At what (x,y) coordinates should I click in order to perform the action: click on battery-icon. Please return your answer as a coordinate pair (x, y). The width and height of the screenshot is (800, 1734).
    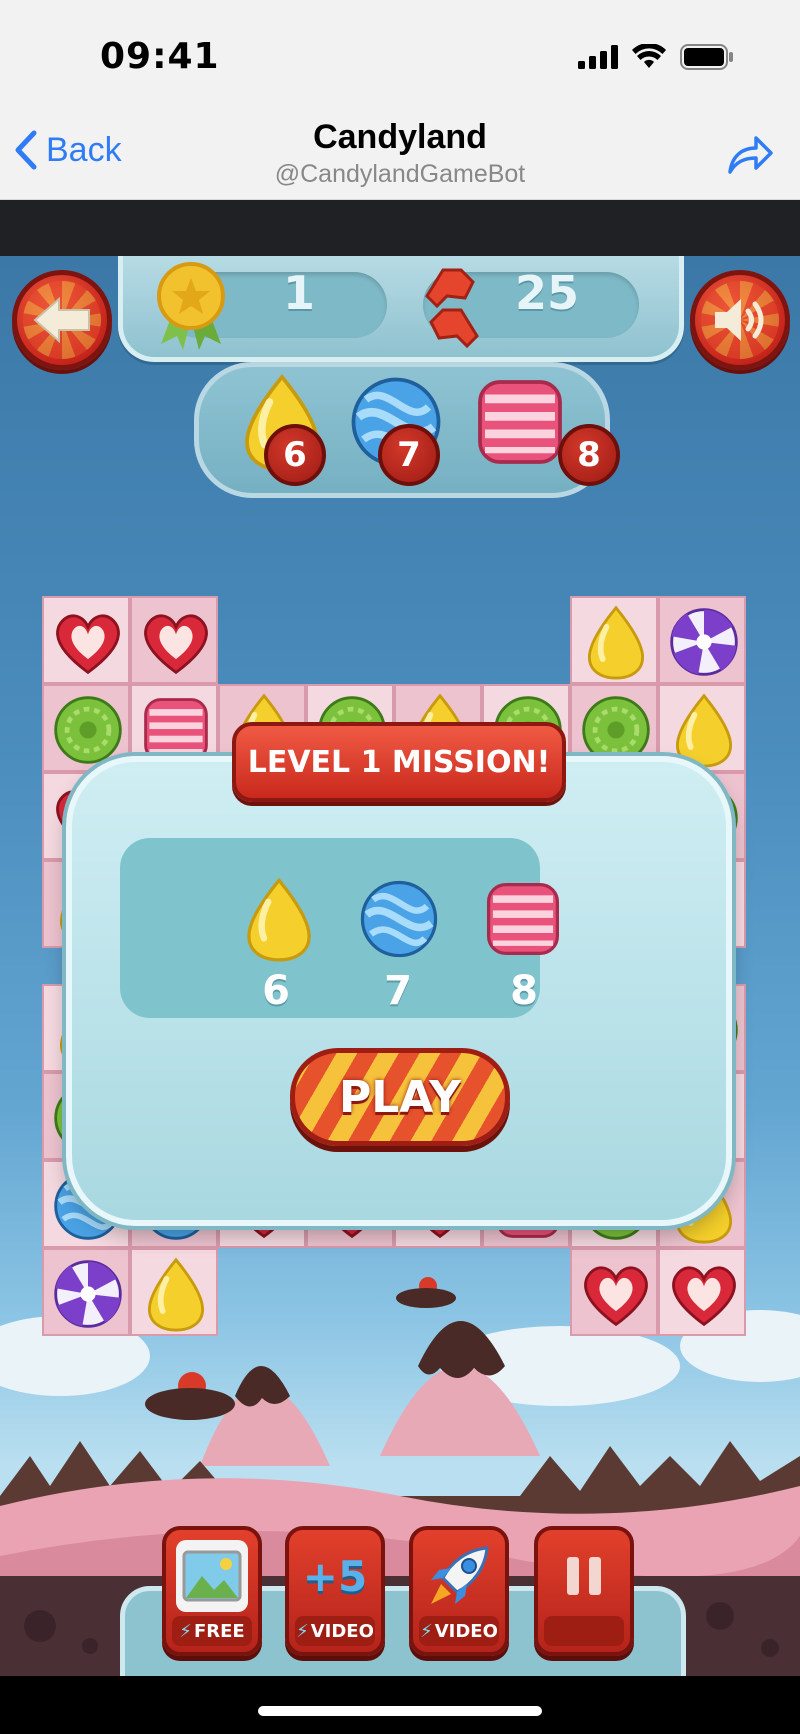
    Looking at the image, I should click on (706, 57).